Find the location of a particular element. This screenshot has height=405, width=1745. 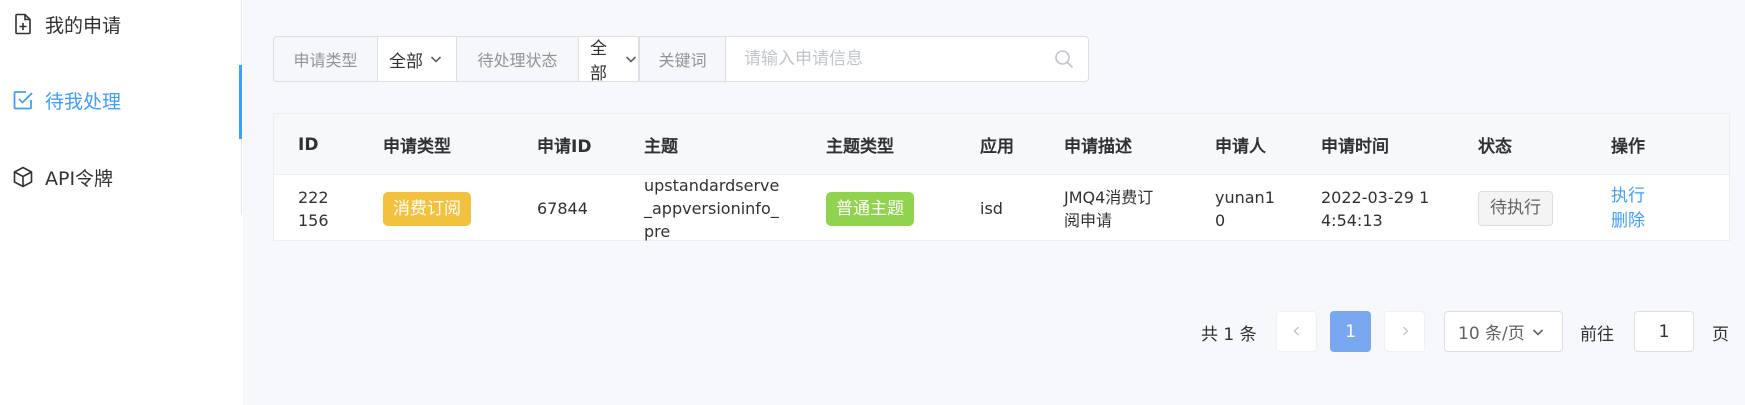

sidebar-item-pending: 待我处理 is located at coordinates (121, 100).